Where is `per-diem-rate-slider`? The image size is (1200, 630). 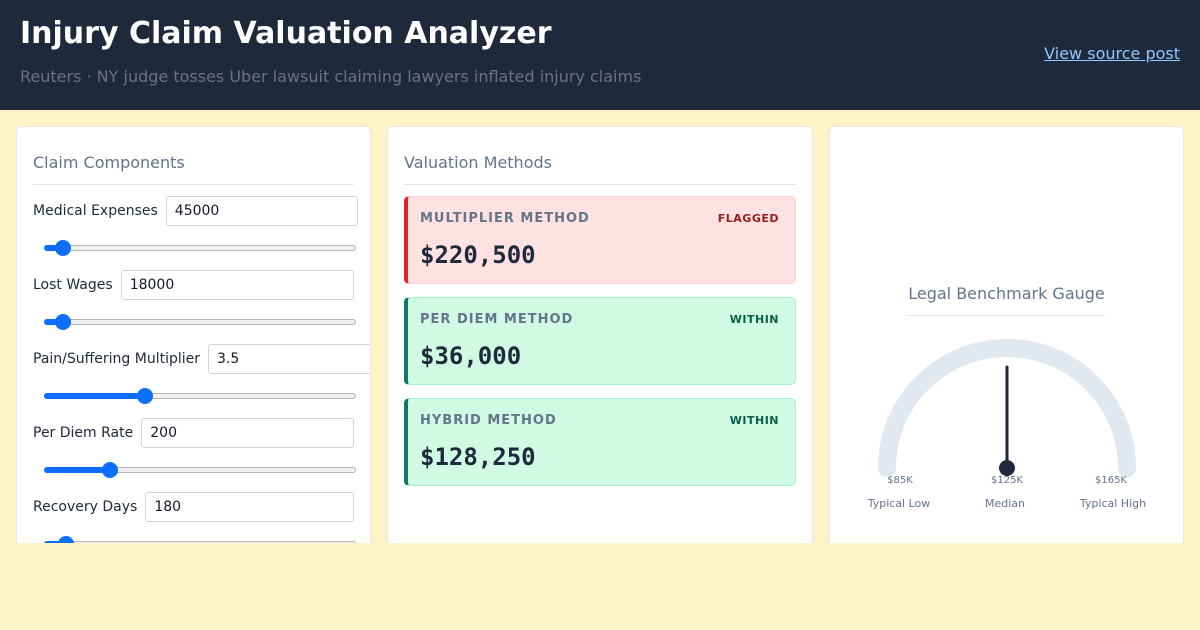 per-diem-rate-slider is located at coordinates (200, 470).